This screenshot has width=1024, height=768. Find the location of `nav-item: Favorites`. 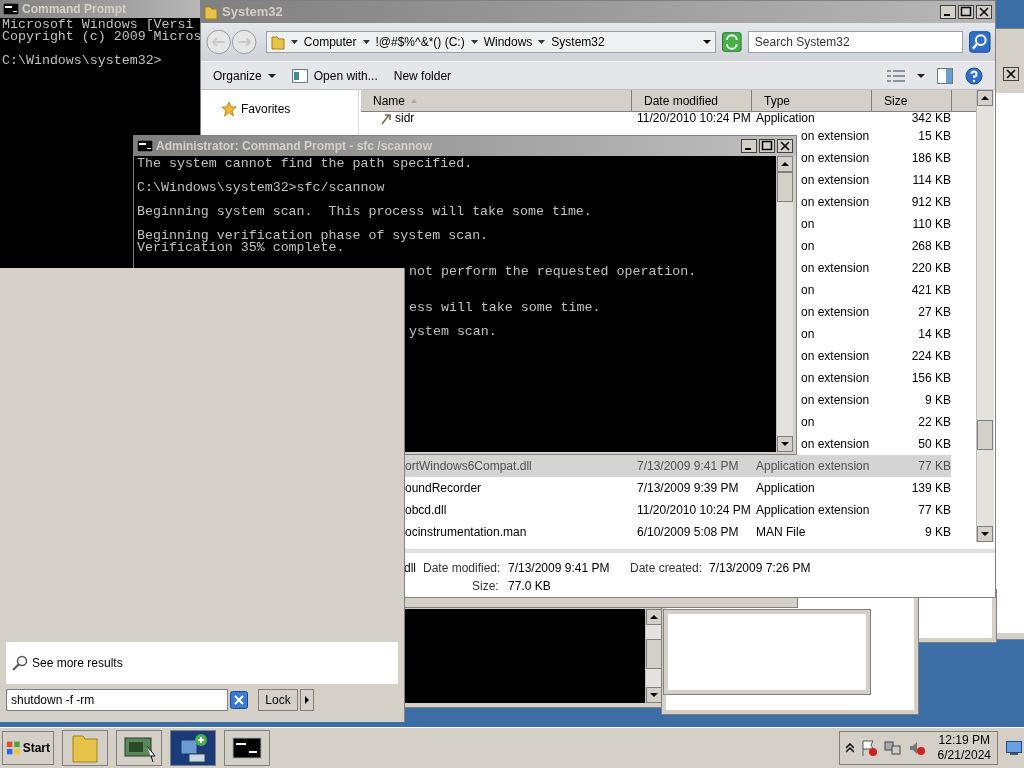

nav-item: Favorites is located at coordinates (289, 109).